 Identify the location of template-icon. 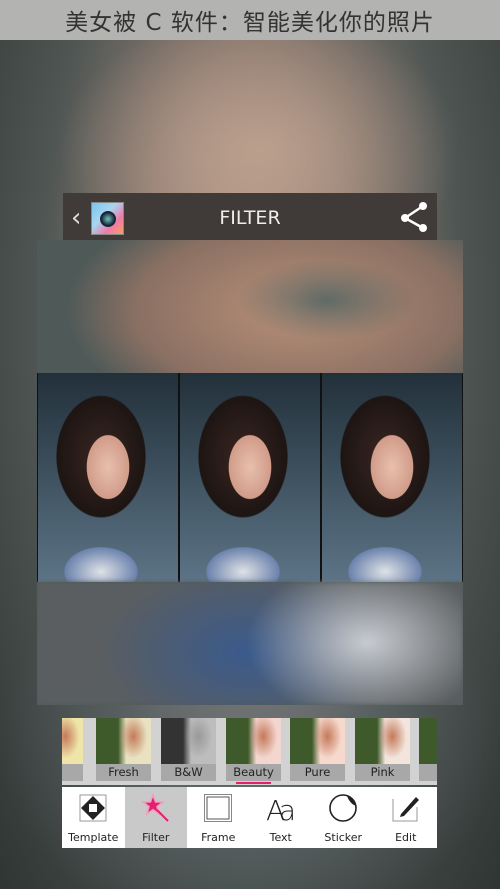
(93, 810).